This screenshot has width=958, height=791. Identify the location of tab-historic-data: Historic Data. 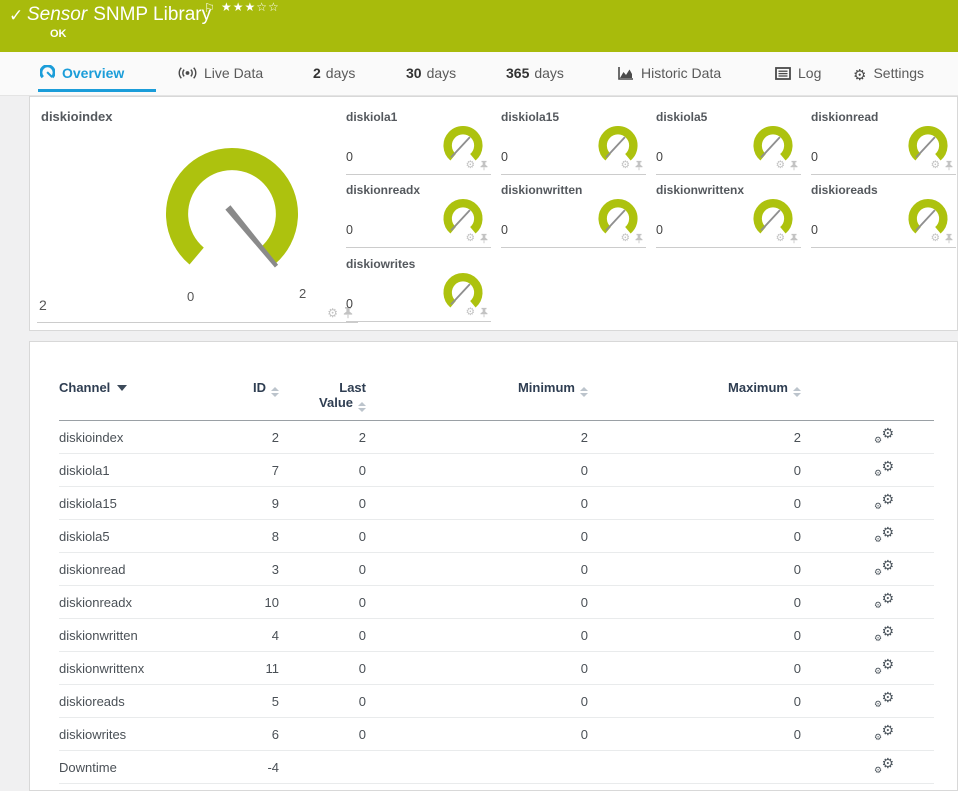
(669, 73).